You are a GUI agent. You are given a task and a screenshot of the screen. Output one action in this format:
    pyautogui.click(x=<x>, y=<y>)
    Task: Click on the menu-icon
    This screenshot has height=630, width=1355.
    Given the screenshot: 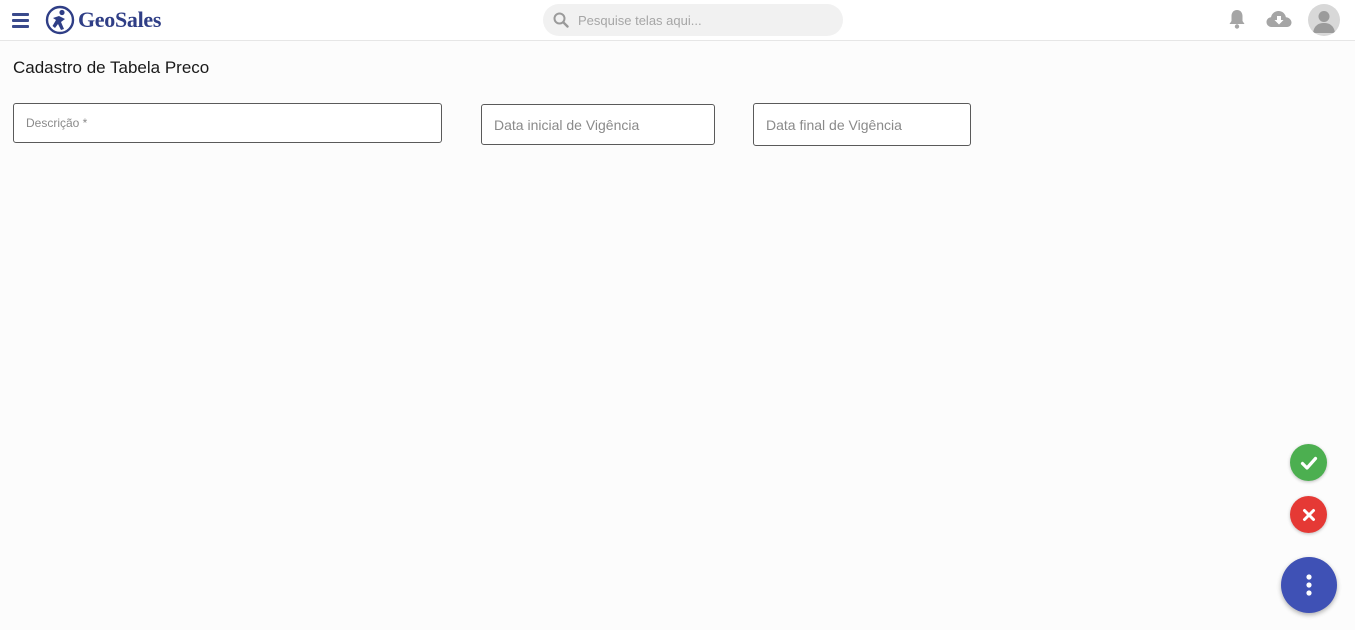 What is the action you would take?
    pyautogui.click(x=22, y=20)
    